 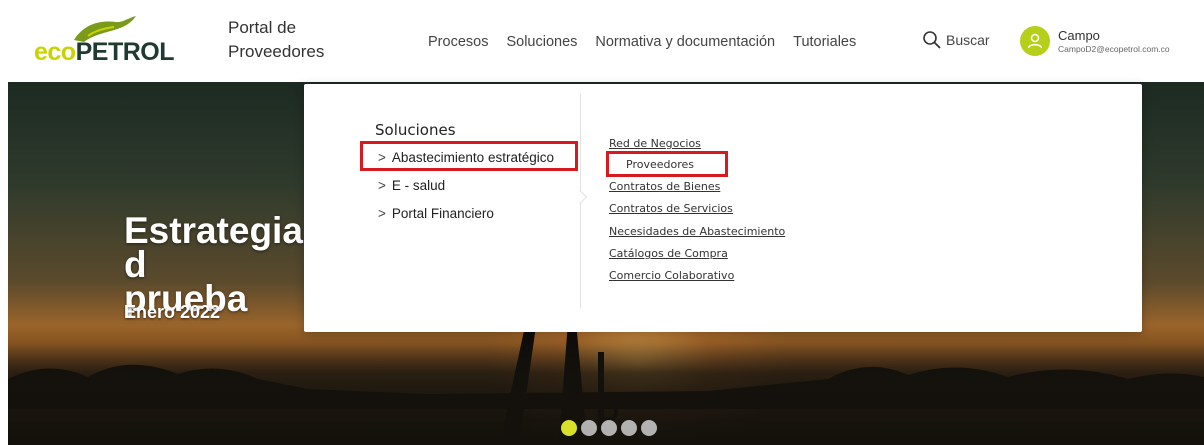 I want to click on menu-item-esalud: > E - salud, so click(x=411, y=185).